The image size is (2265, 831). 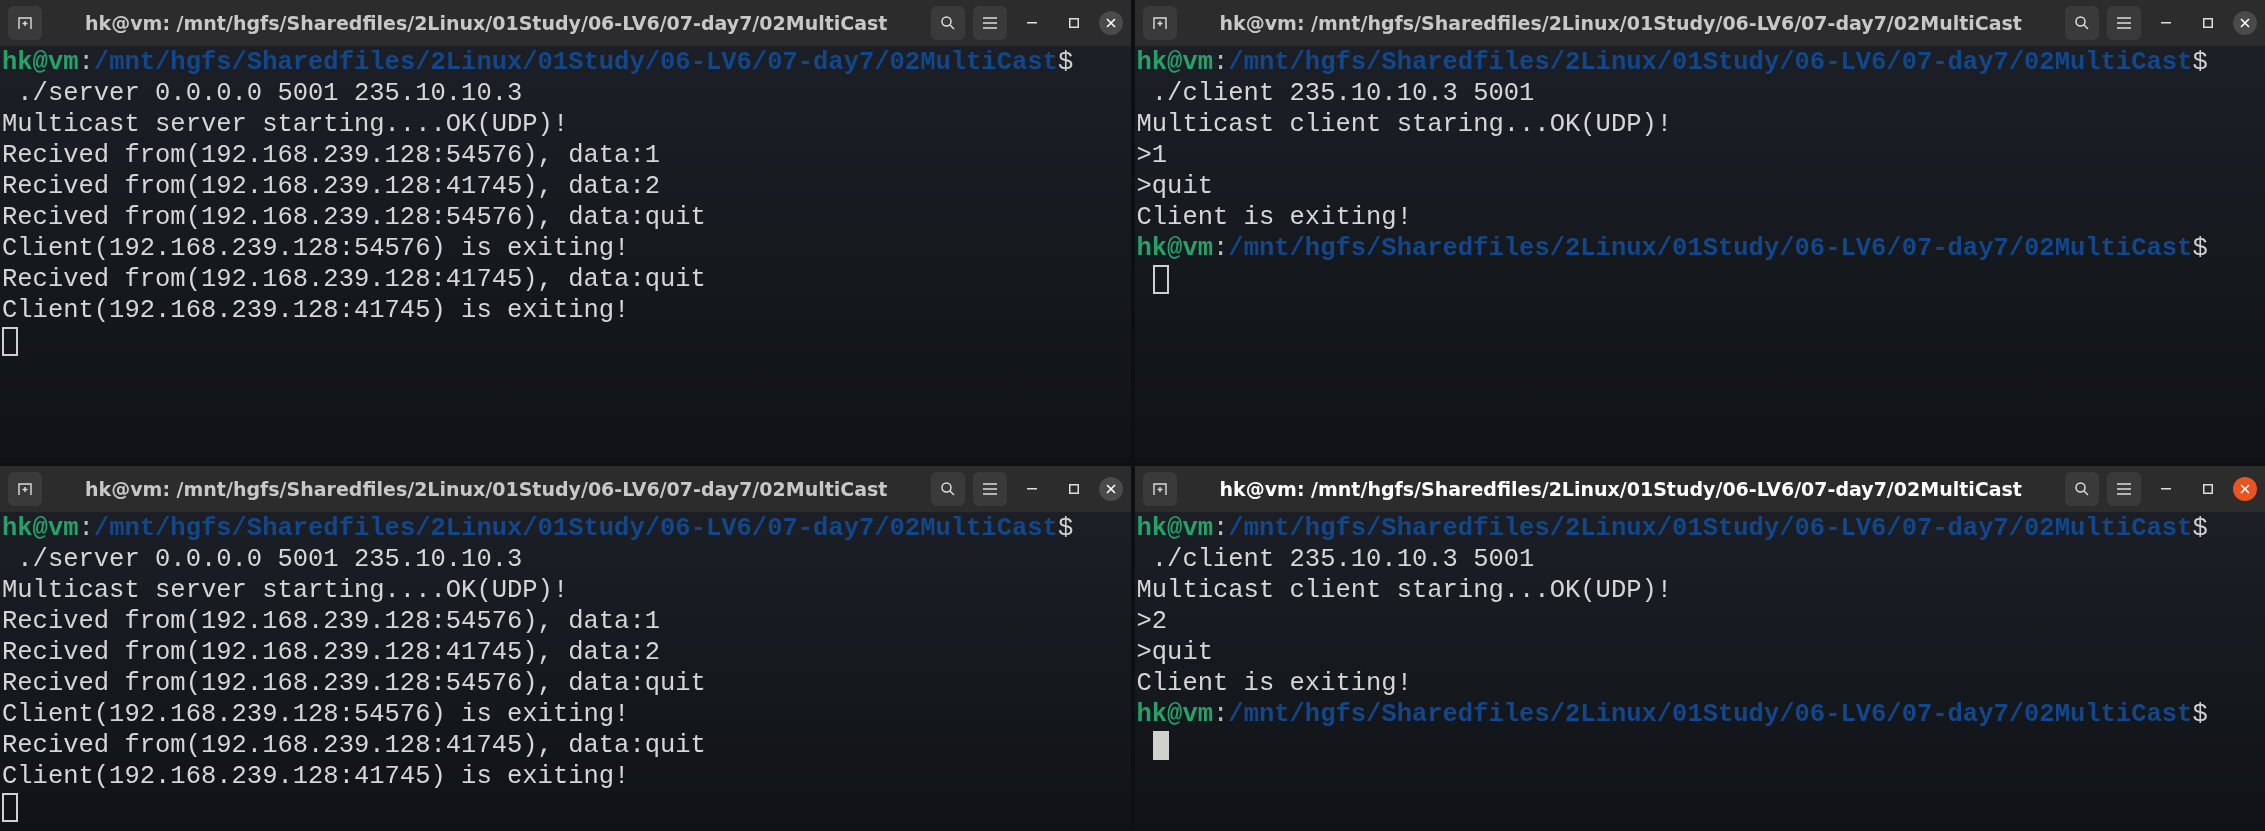 I want to click on terminal-output-line: >1, so click(x=1152, y=155).